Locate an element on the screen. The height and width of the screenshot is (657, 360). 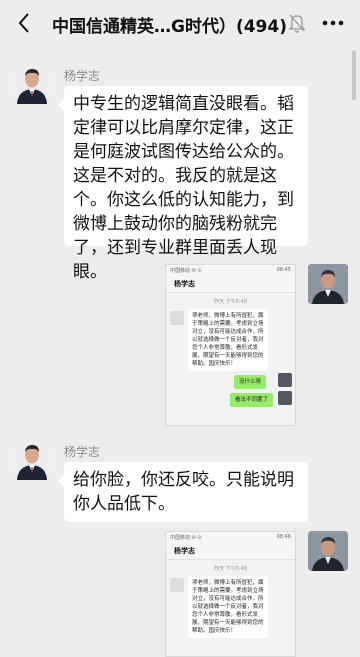
status-bar: 中国移动 ✉ ⊙ 08:45 is located at coordinates (230, 270).